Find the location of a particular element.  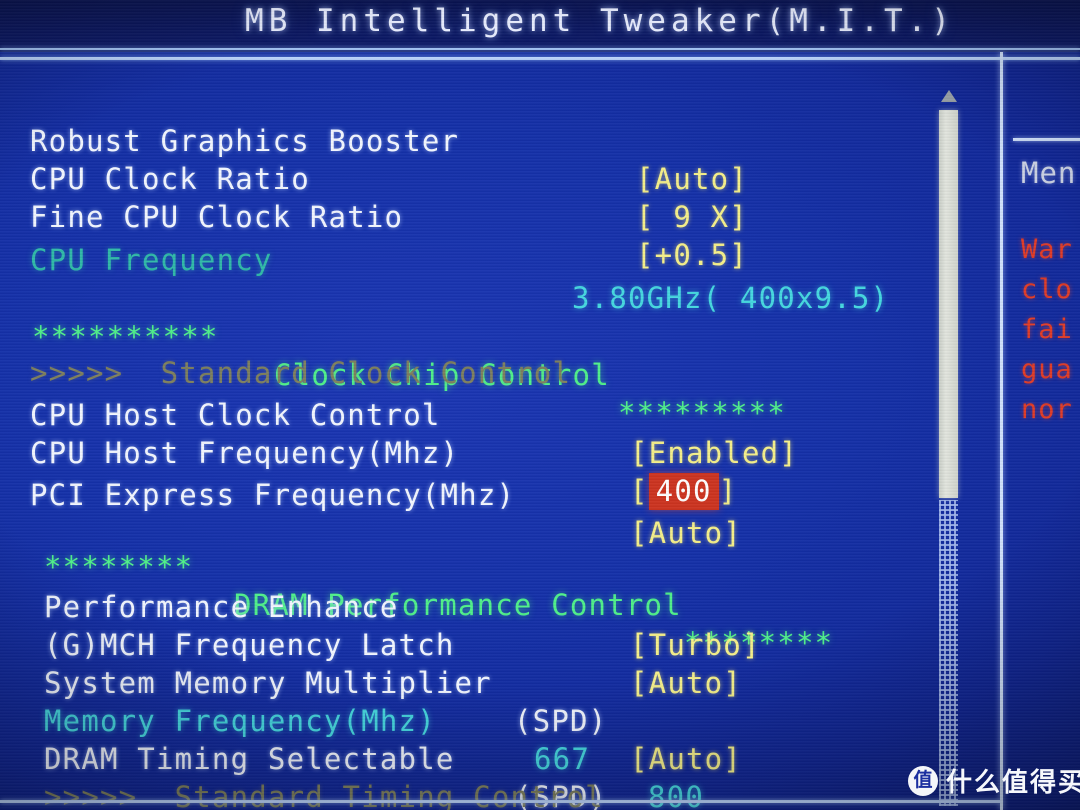

setting-row-cpu-host-clock-control: CPU Host Clock Control [Enabled] is located at coordinates (501, 414).